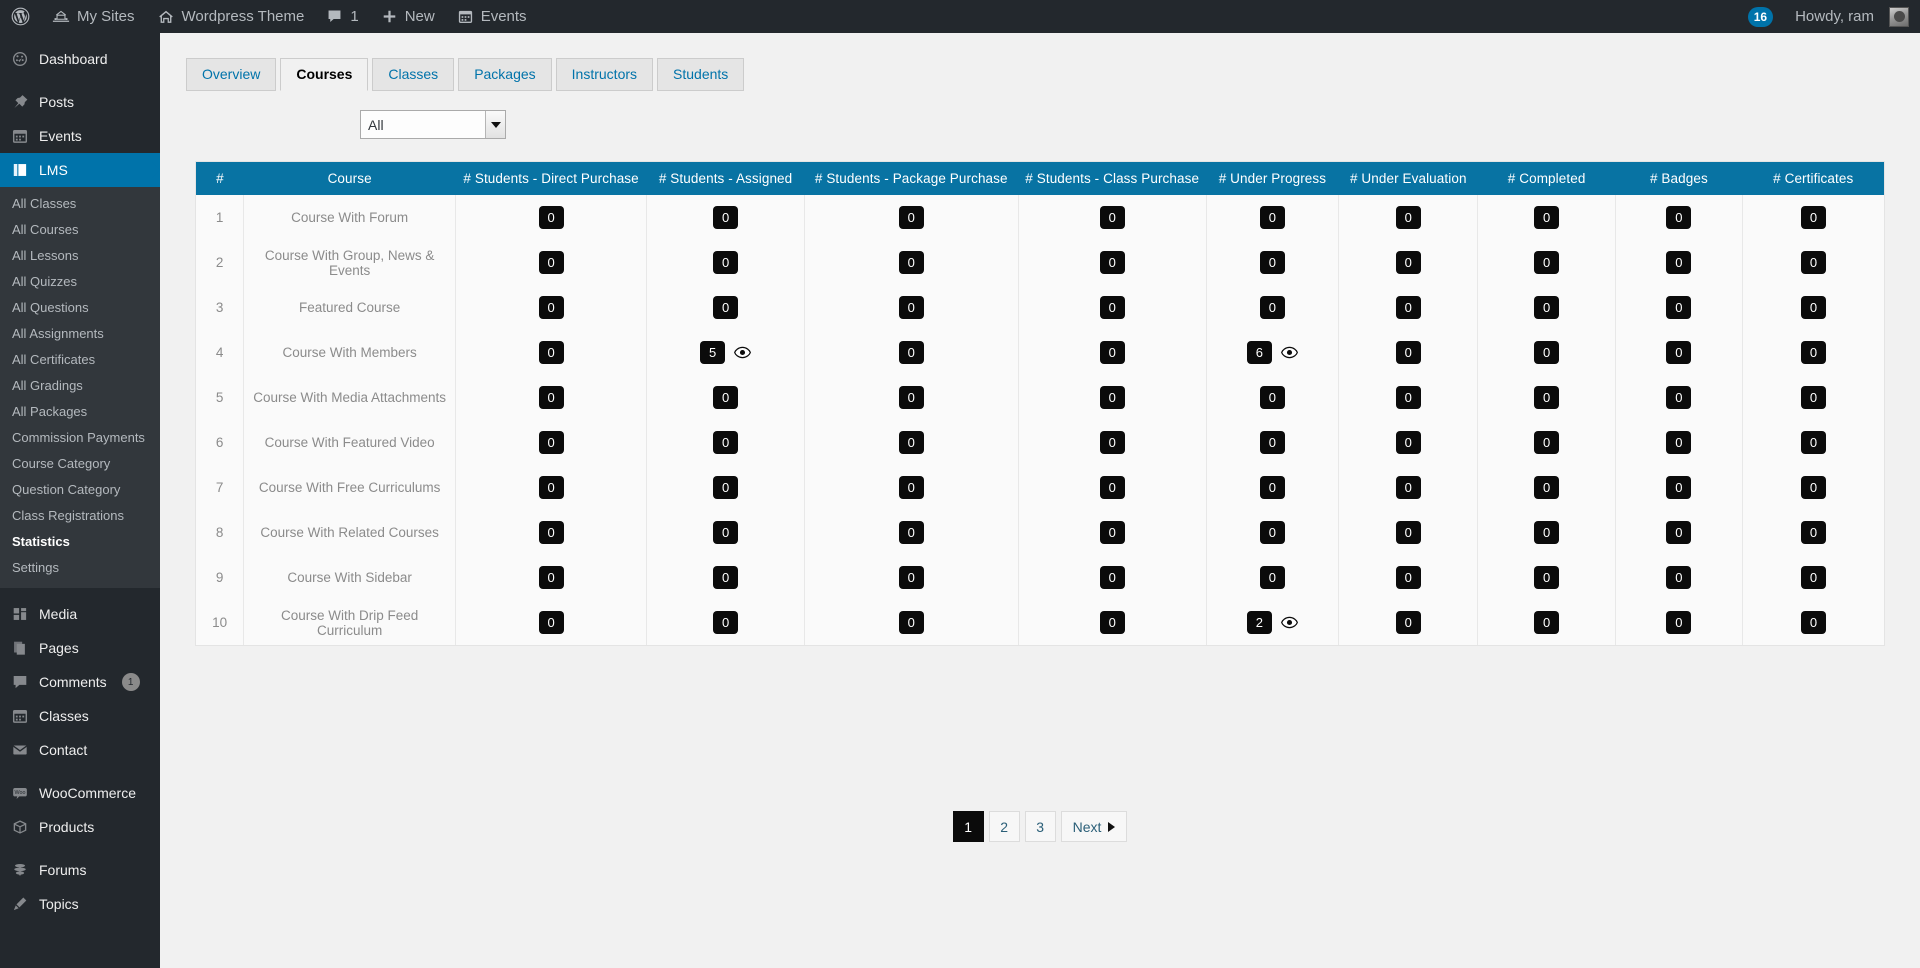 The image size is (1920, 968). Describe the element at coordinates (20, 648) in the screenshot. I see `pages-icon` at that location.